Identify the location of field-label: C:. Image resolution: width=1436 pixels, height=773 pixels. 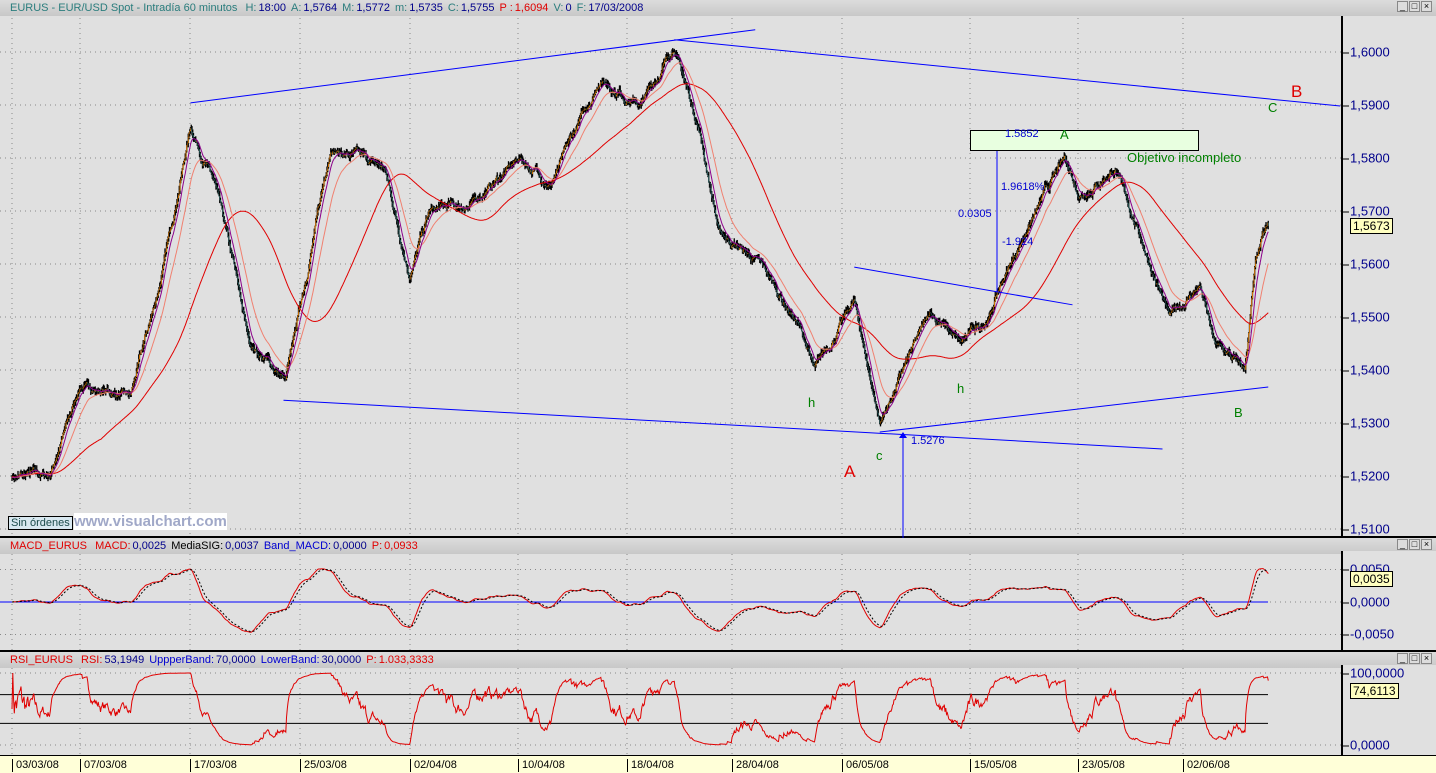
(453, 8).